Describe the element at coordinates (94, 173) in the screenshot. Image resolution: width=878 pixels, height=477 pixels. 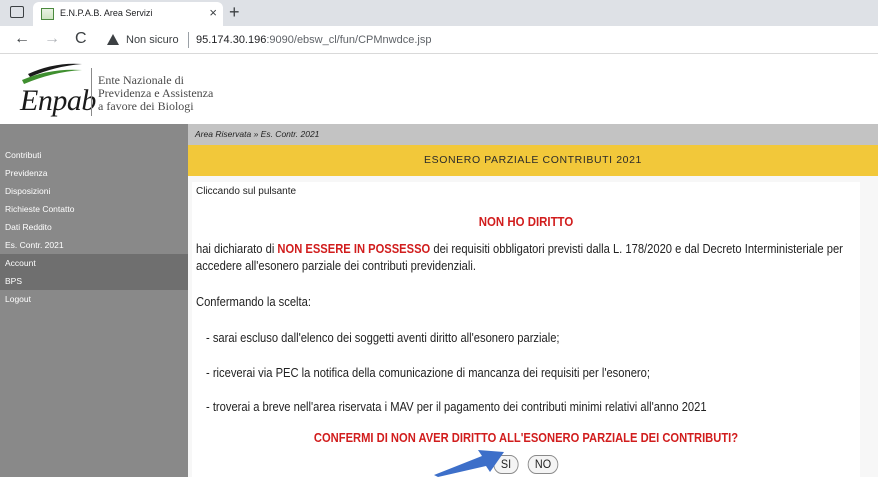
I see `sidebar-item-previdenza: Previdenza` at that location.